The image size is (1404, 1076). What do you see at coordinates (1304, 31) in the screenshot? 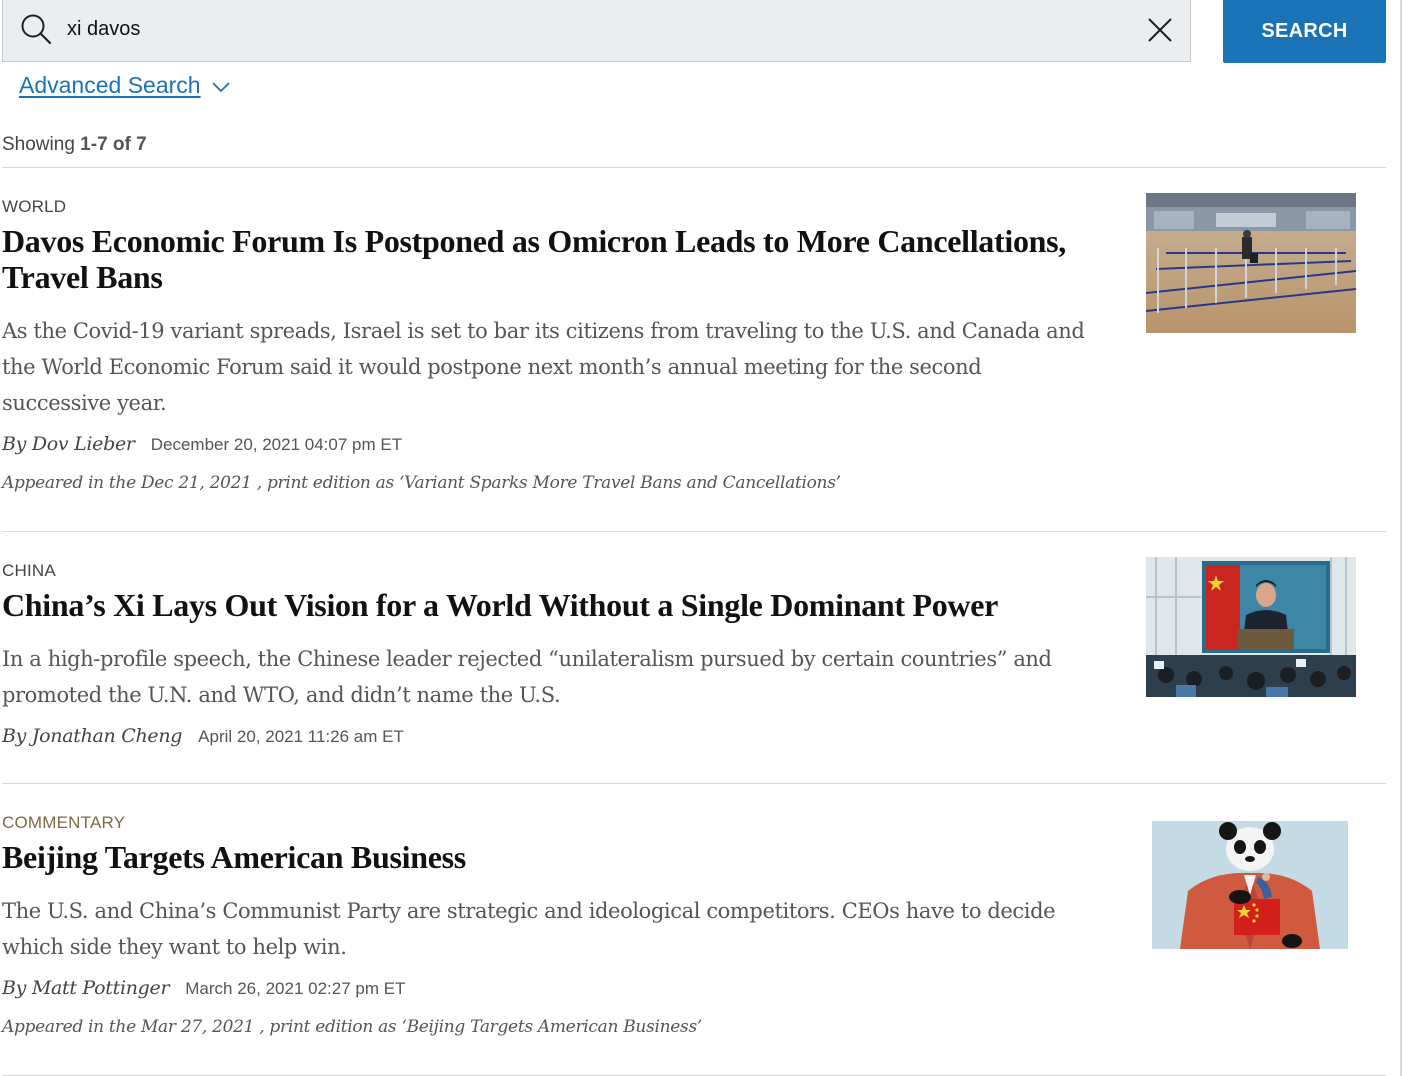
I see `search-button: SEARCH` at bounding box center [1304, 31].